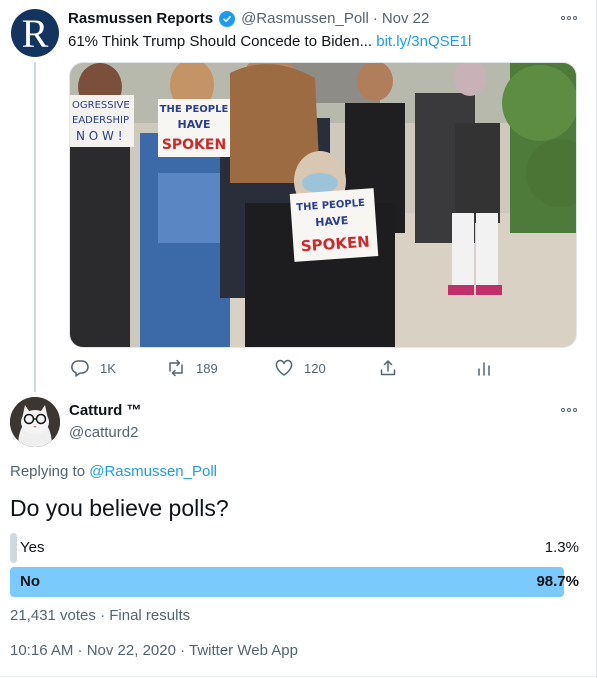 This screenshot has height=678, width=597. Describe the element at coordinates (101, 105) in the screenshot. I see `svg-text: OGRESSIVE` at that location.